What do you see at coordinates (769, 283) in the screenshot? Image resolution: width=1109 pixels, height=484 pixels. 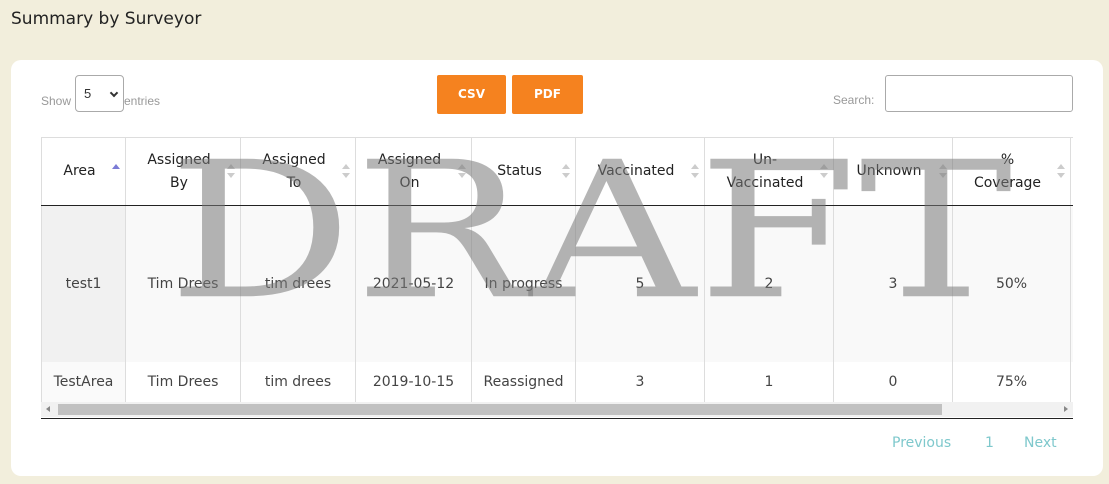 I see `table-cell: 2` at bounding box center [769, 283].